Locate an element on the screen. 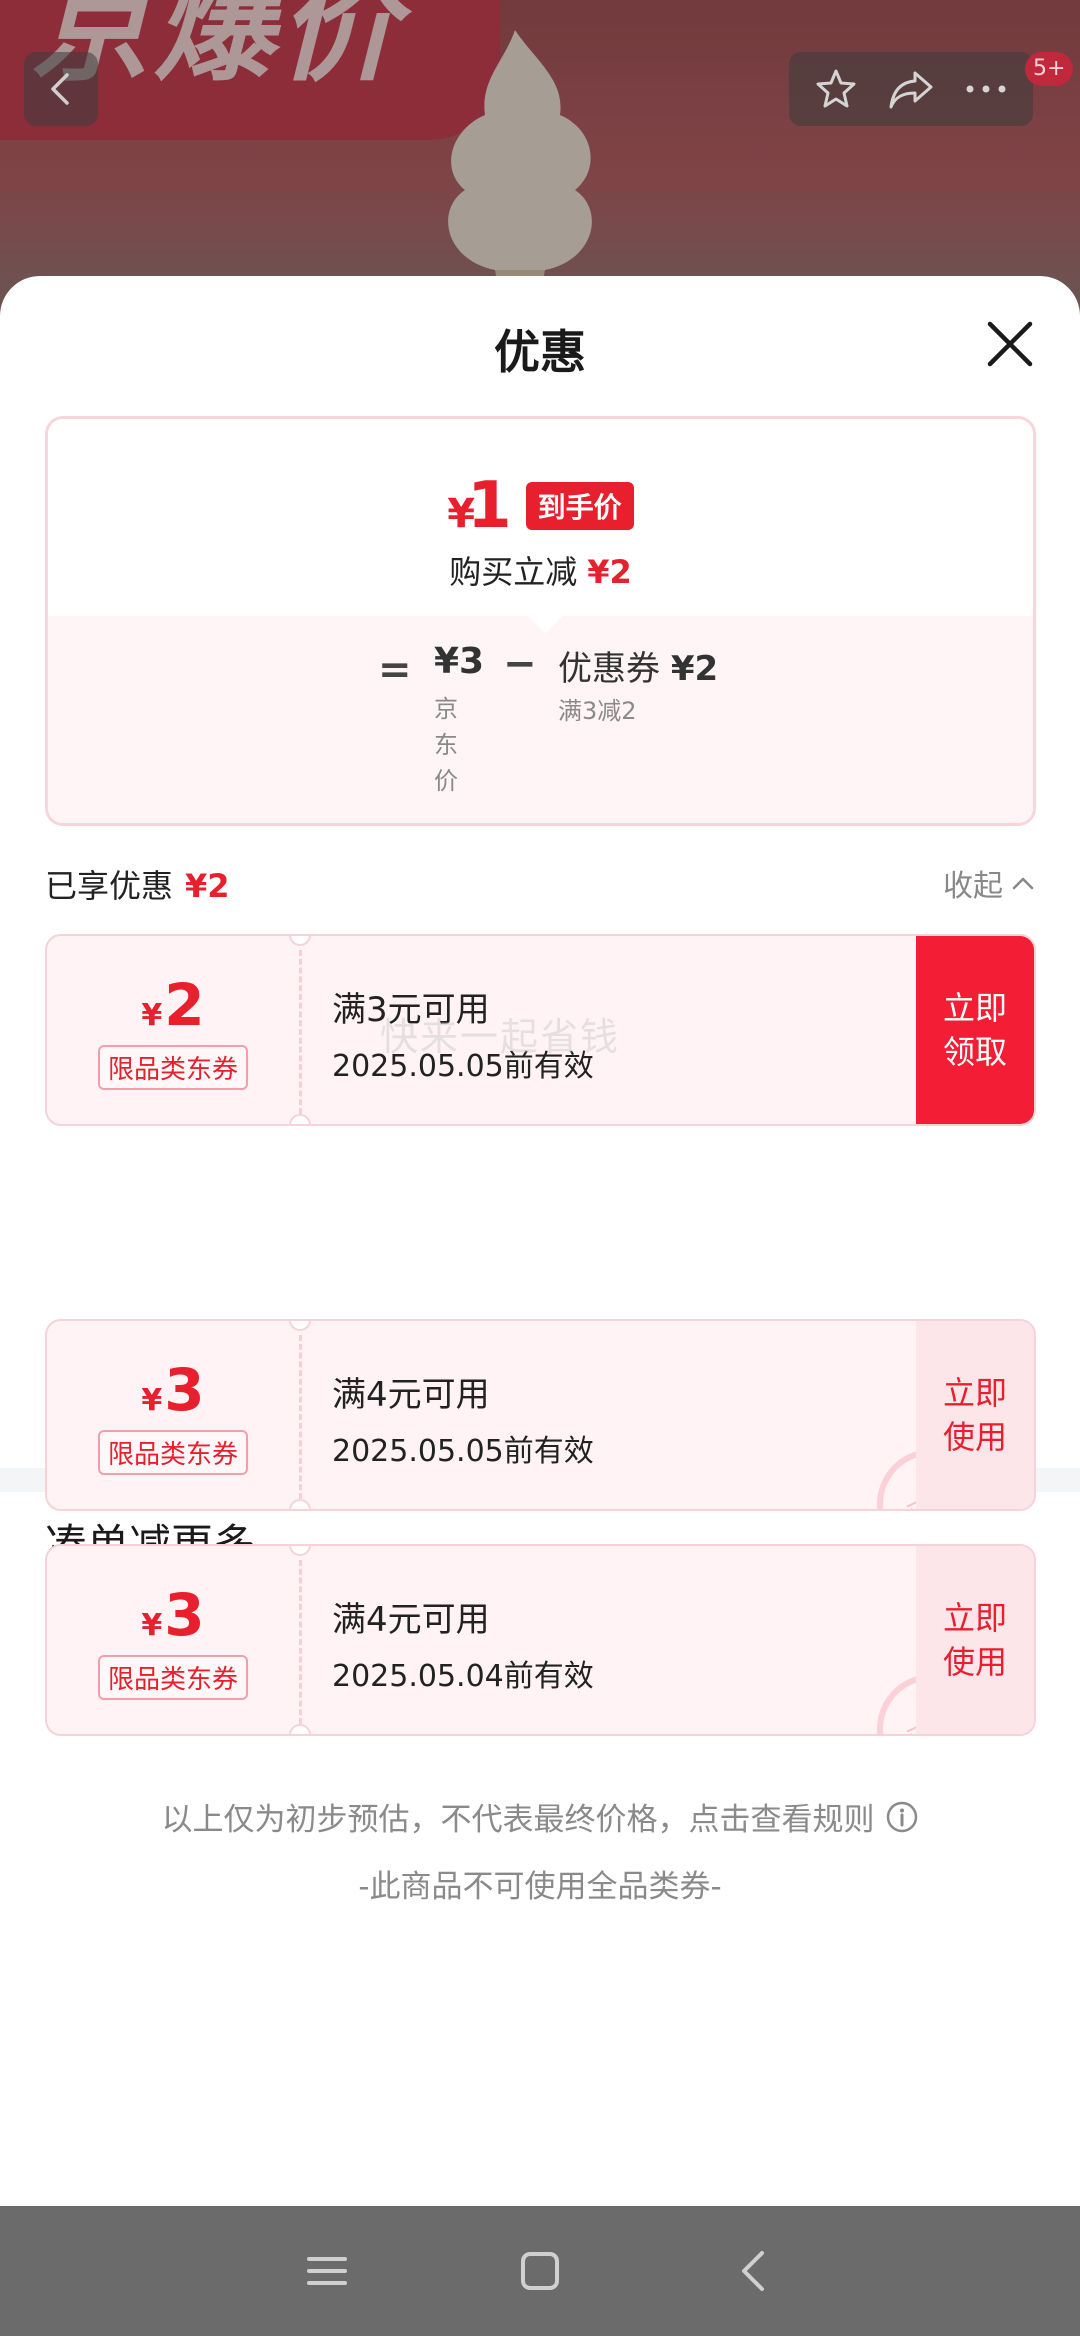 This screenshot has width=1080, height=2336. background-product-page: 京爆价 is located at coordinates (540, 160).